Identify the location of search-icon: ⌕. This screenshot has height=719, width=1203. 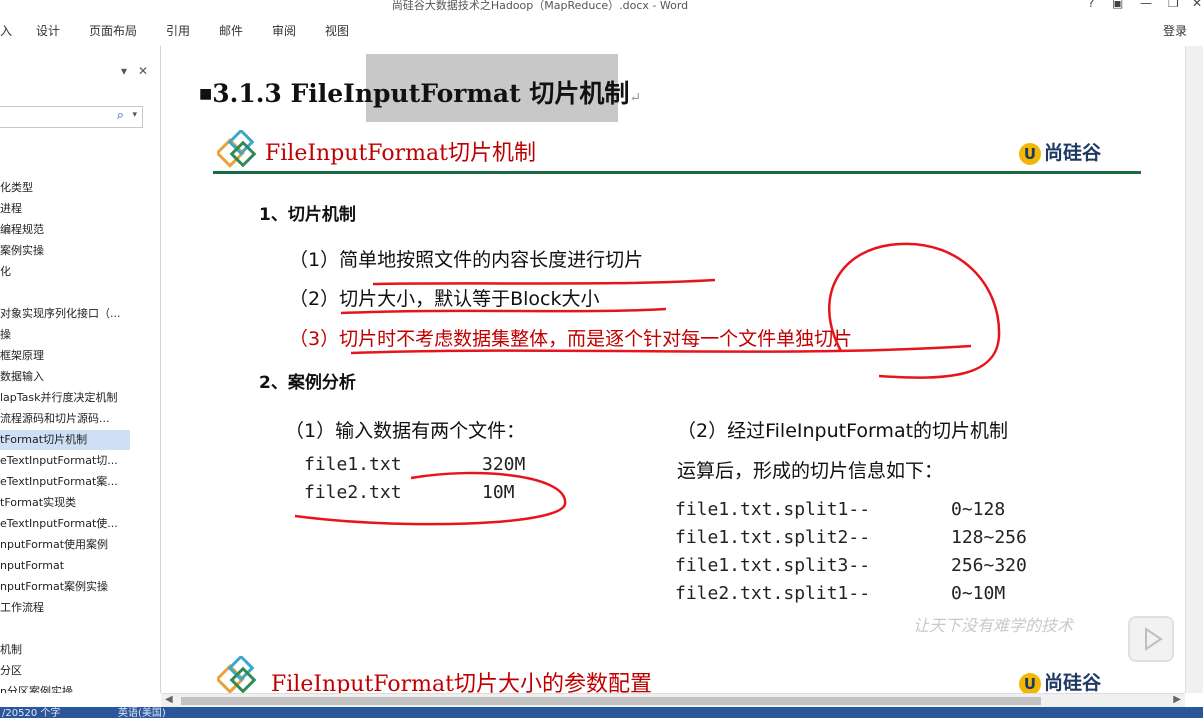
(120, 115).